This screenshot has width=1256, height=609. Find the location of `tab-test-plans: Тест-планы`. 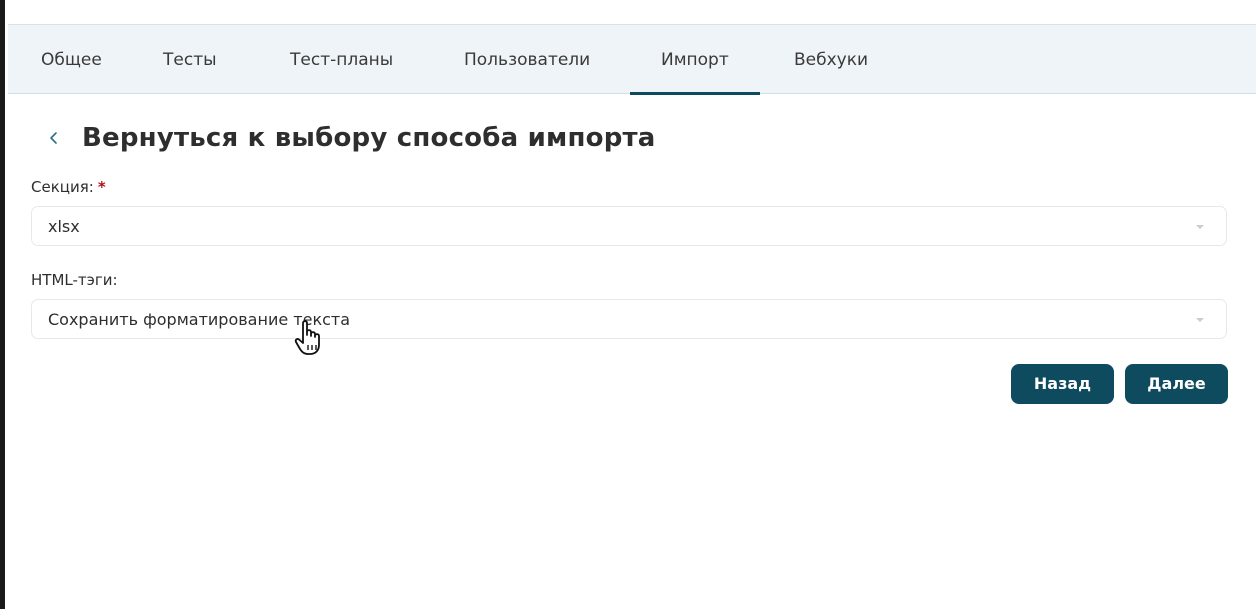

tab-test-plans: Тест-планы is located at coordinates (341, 59).